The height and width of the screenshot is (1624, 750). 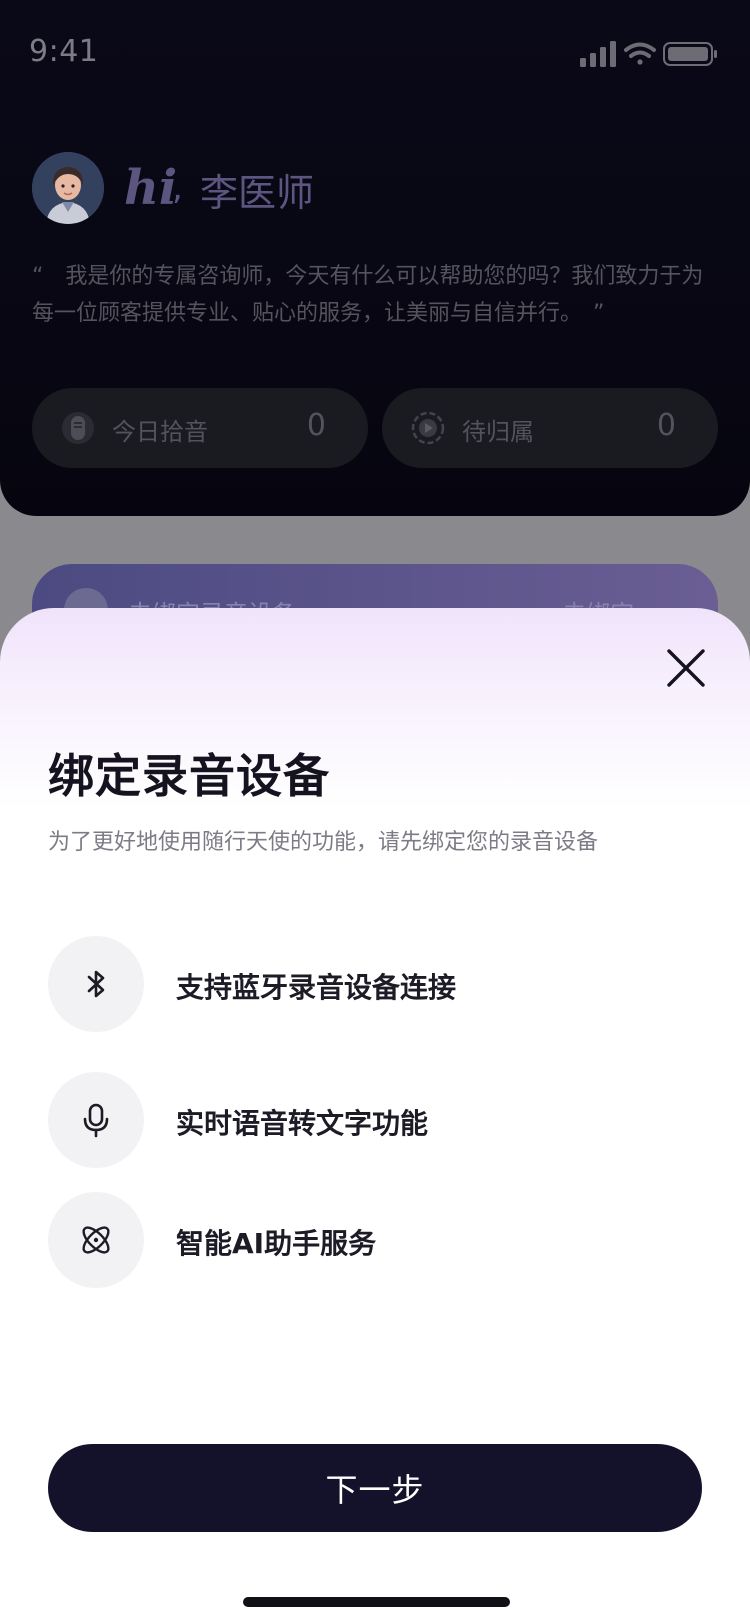 I want to click on stat-card-today: 今日拾音 0, so click(x=200, y=428).